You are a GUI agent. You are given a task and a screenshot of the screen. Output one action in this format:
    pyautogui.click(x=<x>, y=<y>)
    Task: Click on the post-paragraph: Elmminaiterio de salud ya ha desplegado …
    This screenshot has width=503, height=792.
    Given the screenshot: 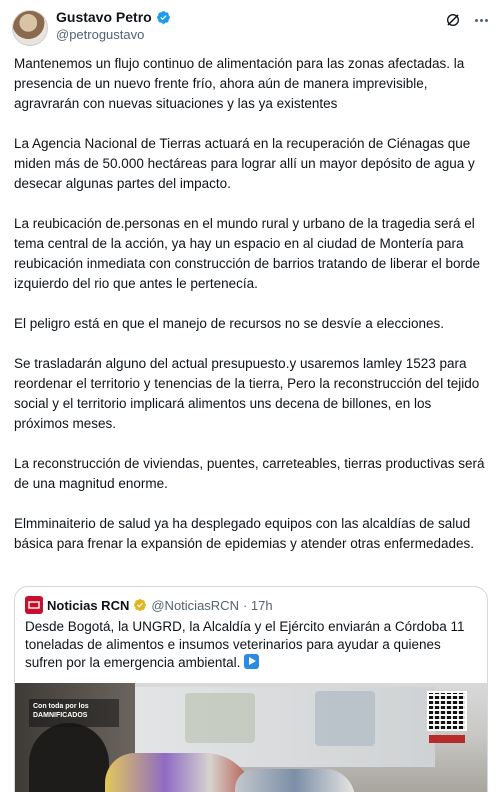 What is the action you would take?
    pyautogui.click(x=244, y=533)
    